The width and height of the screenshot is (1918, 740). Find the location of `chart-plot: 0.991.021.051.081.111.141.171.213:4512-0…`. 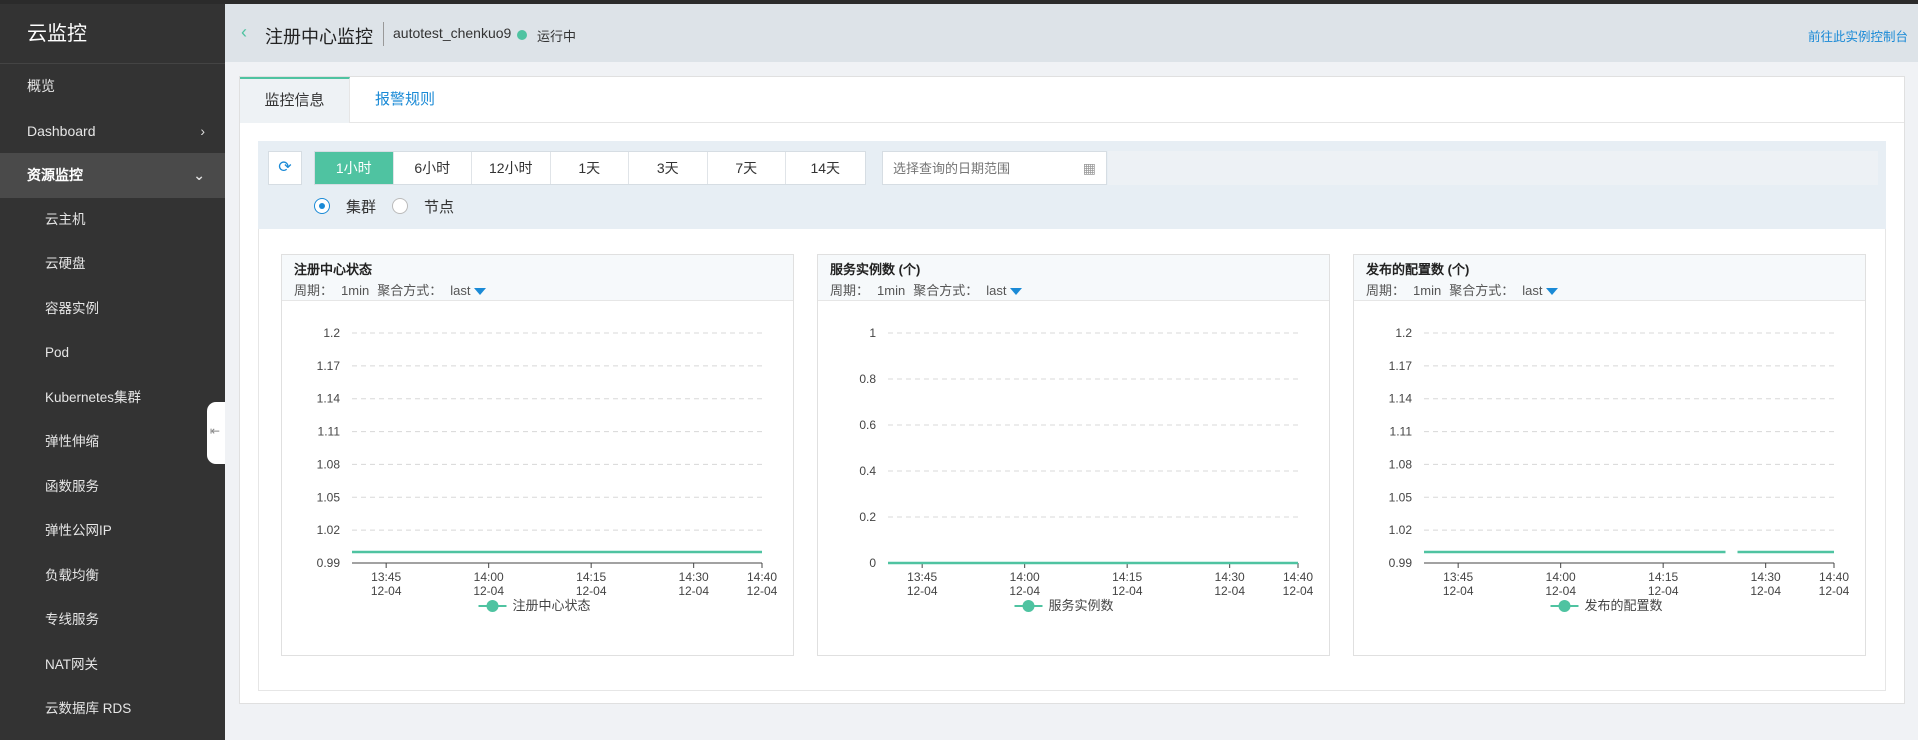

chart-plot: 0.991.021.051.081.111.141.171.213:4512-0… is located at coordinates (1619, 469).